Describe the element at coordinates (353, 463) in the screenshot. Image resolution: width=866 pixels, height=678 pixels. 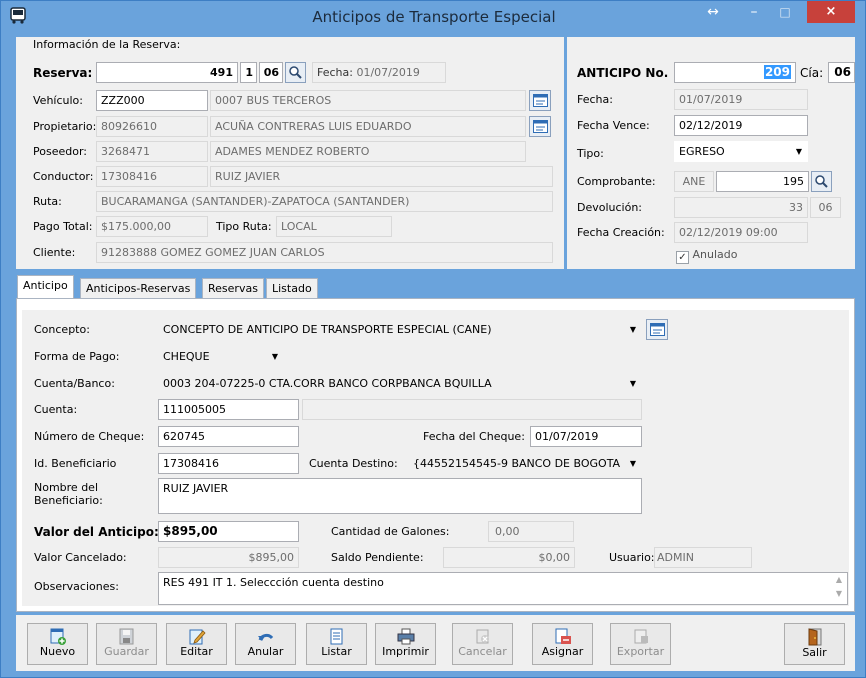
I see `cuenta-destino-label: Cuenta Destino:` at that location.